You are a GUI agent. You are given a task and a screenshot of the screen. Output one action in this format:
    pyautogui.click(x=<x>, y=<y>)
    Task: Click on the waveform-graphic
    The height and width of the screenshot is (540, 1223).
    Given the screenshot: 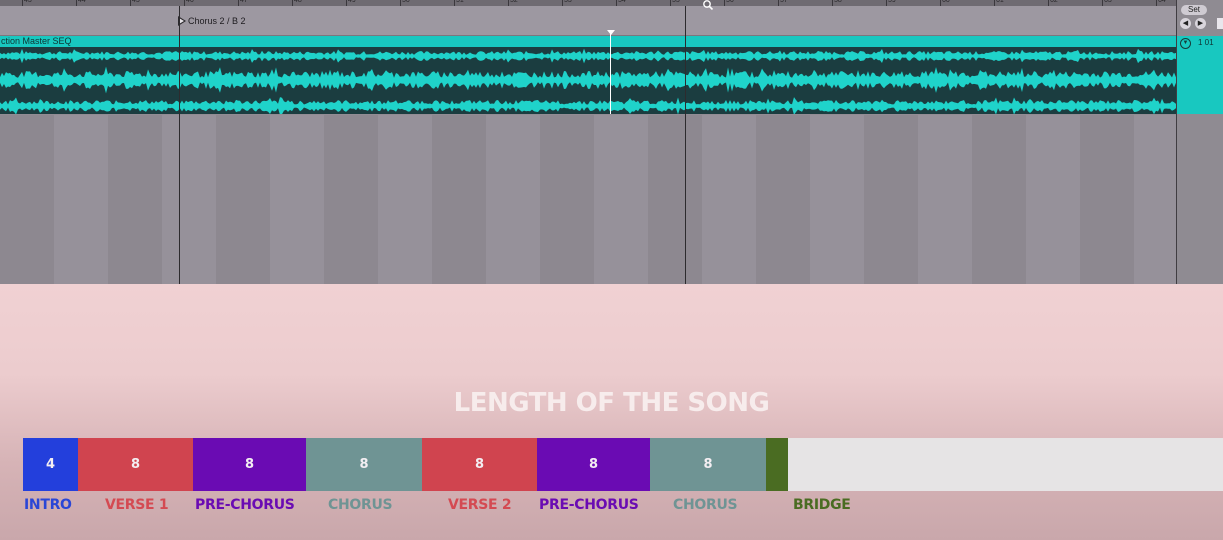 What is the action you would take?
    pyautogui.click(x=588, y=81)
    